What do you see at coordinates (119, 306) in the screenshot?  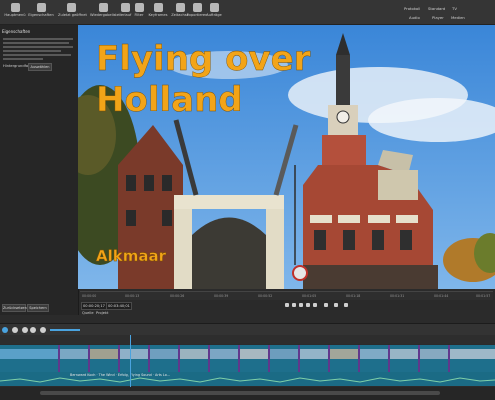 I see `total-timecode: 00:03:40;01` at bounding box center [119, 306].